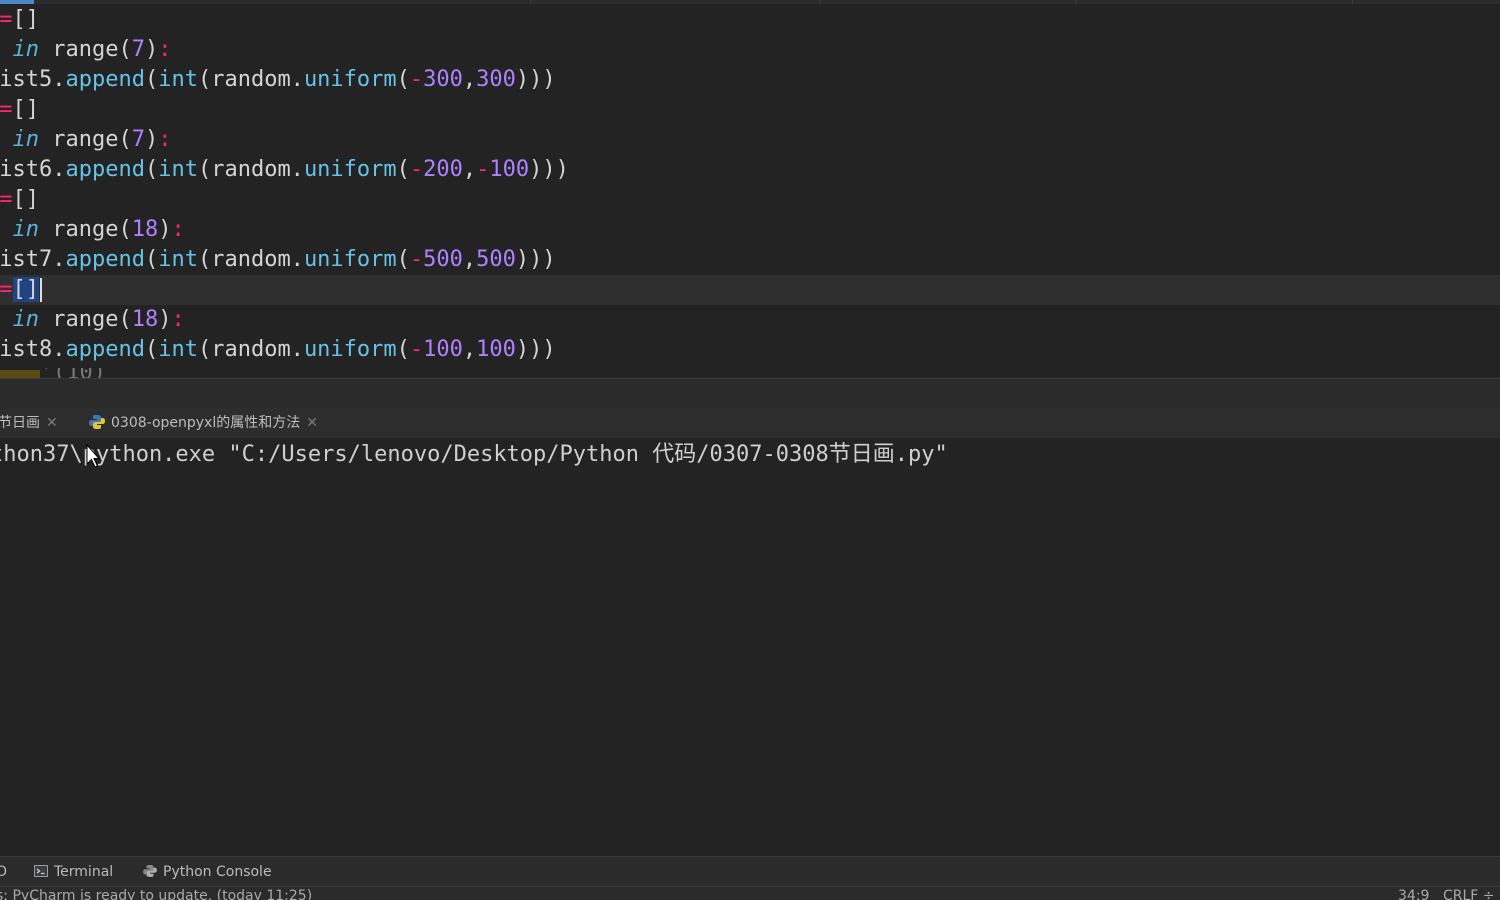  Describe the element at coordinates (150, 871) in the screenshot. I see `python-console-icon` at that location.